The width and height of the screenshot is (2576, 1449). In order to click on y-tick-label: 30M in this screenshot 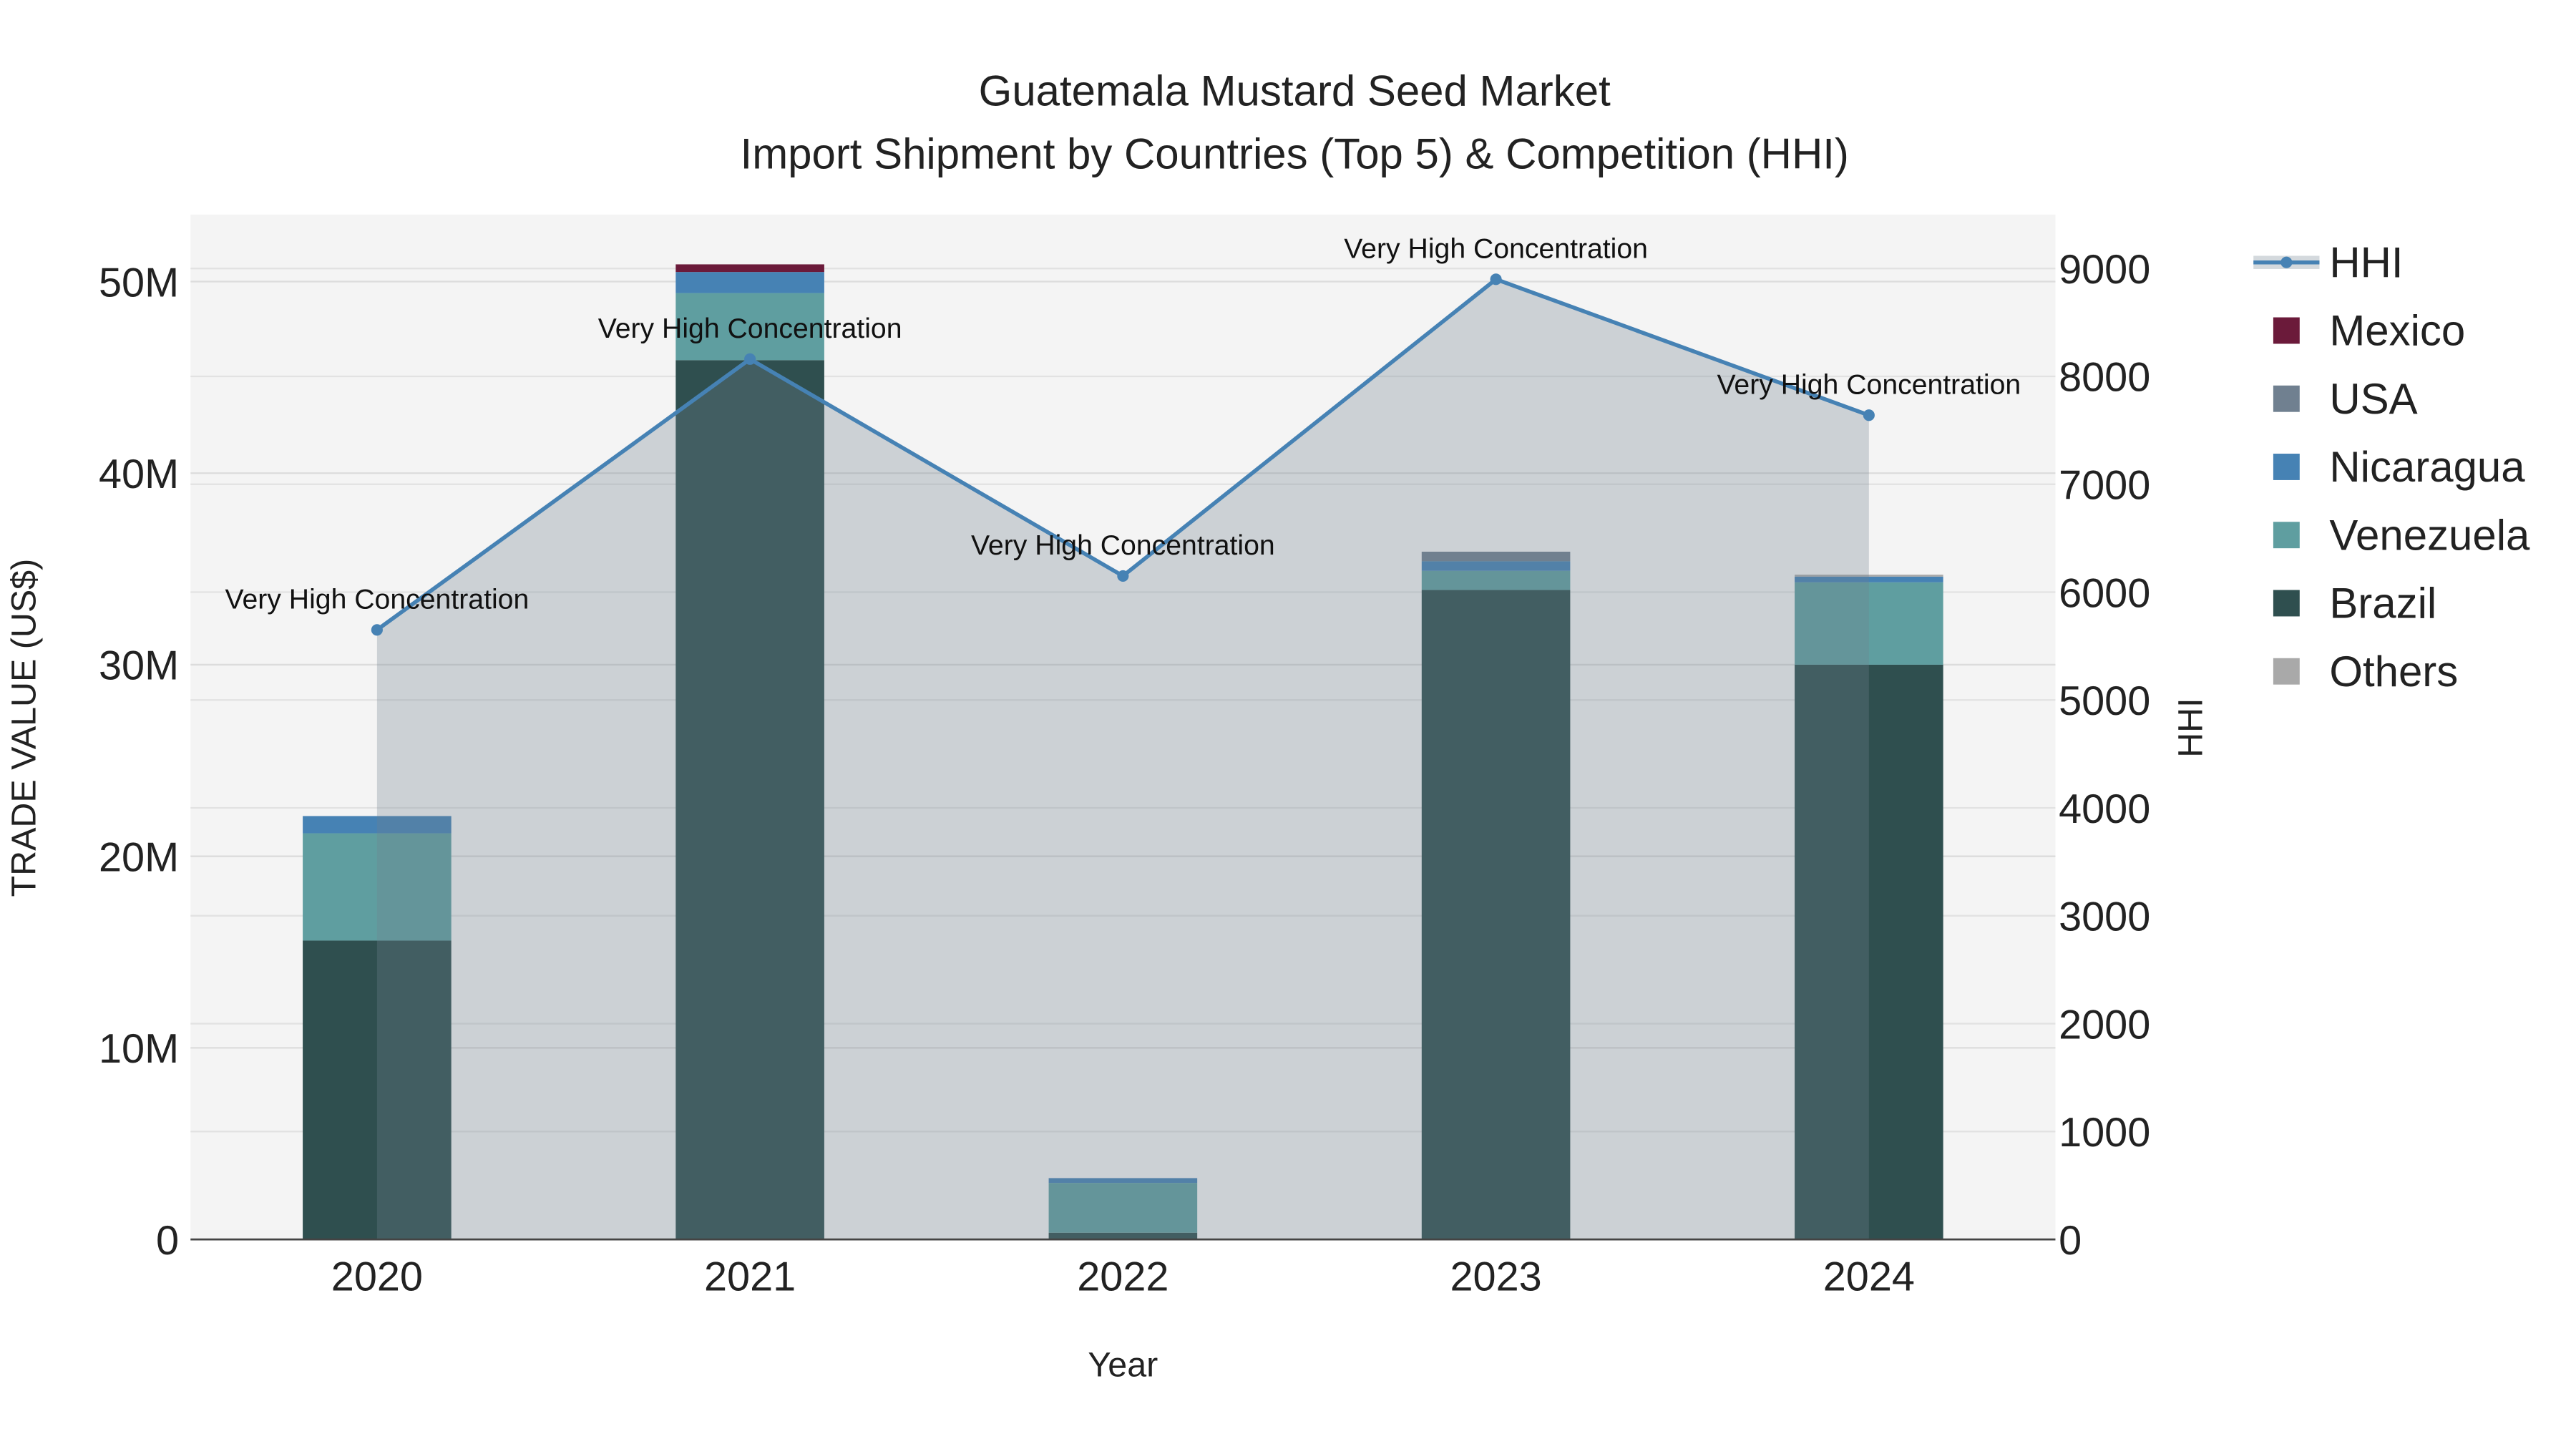, I will do `click(139, 666)`.